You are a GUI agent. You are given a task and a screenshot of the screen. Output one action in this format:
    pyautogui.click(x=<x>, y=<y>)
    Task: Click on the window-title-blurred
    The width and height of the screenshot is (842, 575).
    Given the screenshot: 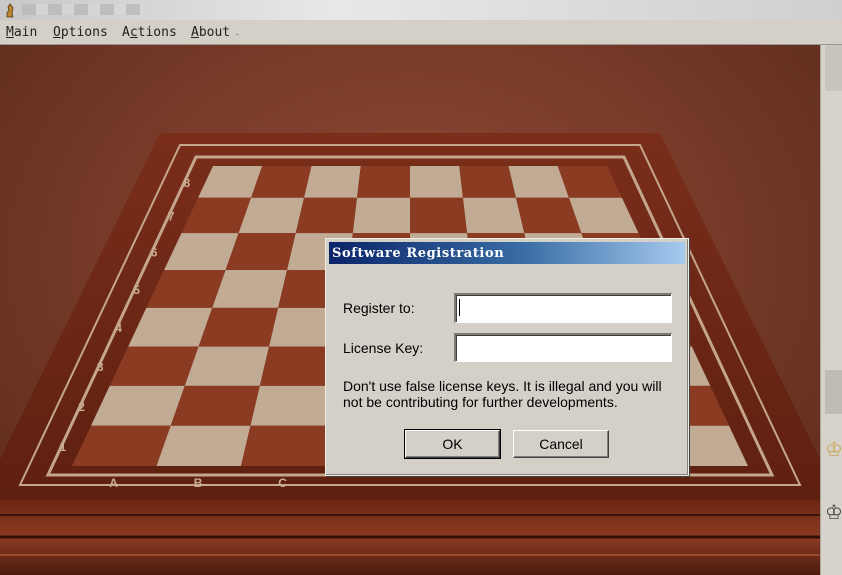 What is the action you would take?
    pyautogui.click(x=82, y=9)
    